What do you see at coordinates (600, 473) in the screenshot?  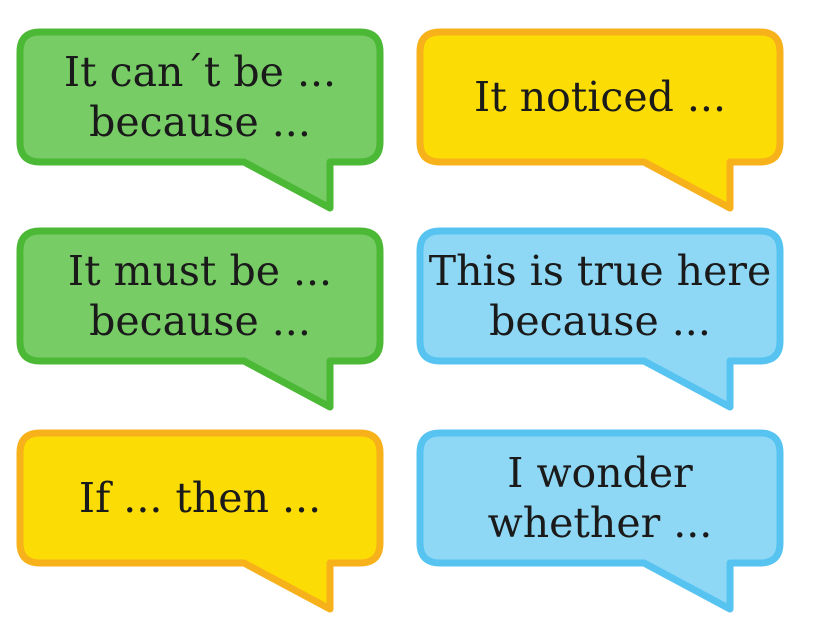 I see `bubble-text-line: I wonder` at bounding box center [600, 473].